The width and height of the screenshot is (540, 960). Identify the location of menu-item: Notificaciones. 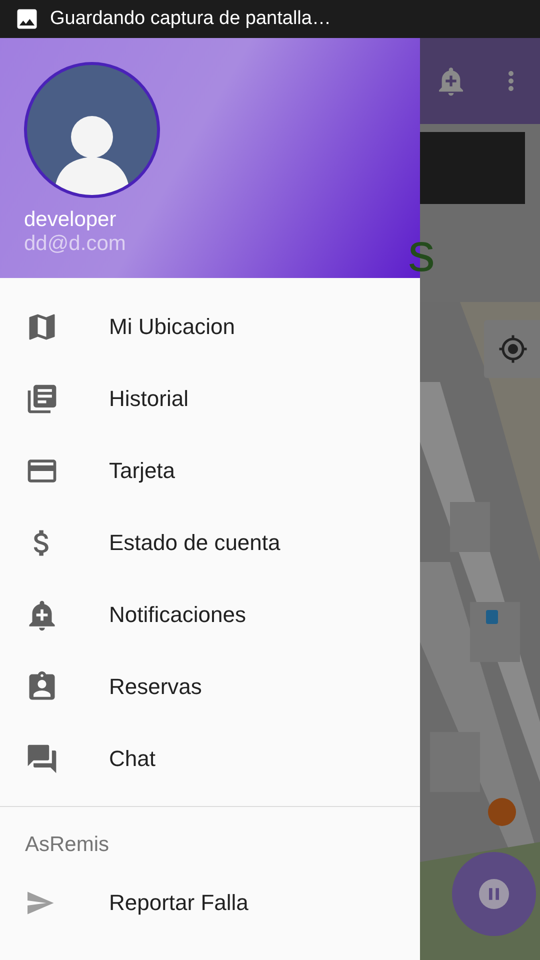
(210, 615).